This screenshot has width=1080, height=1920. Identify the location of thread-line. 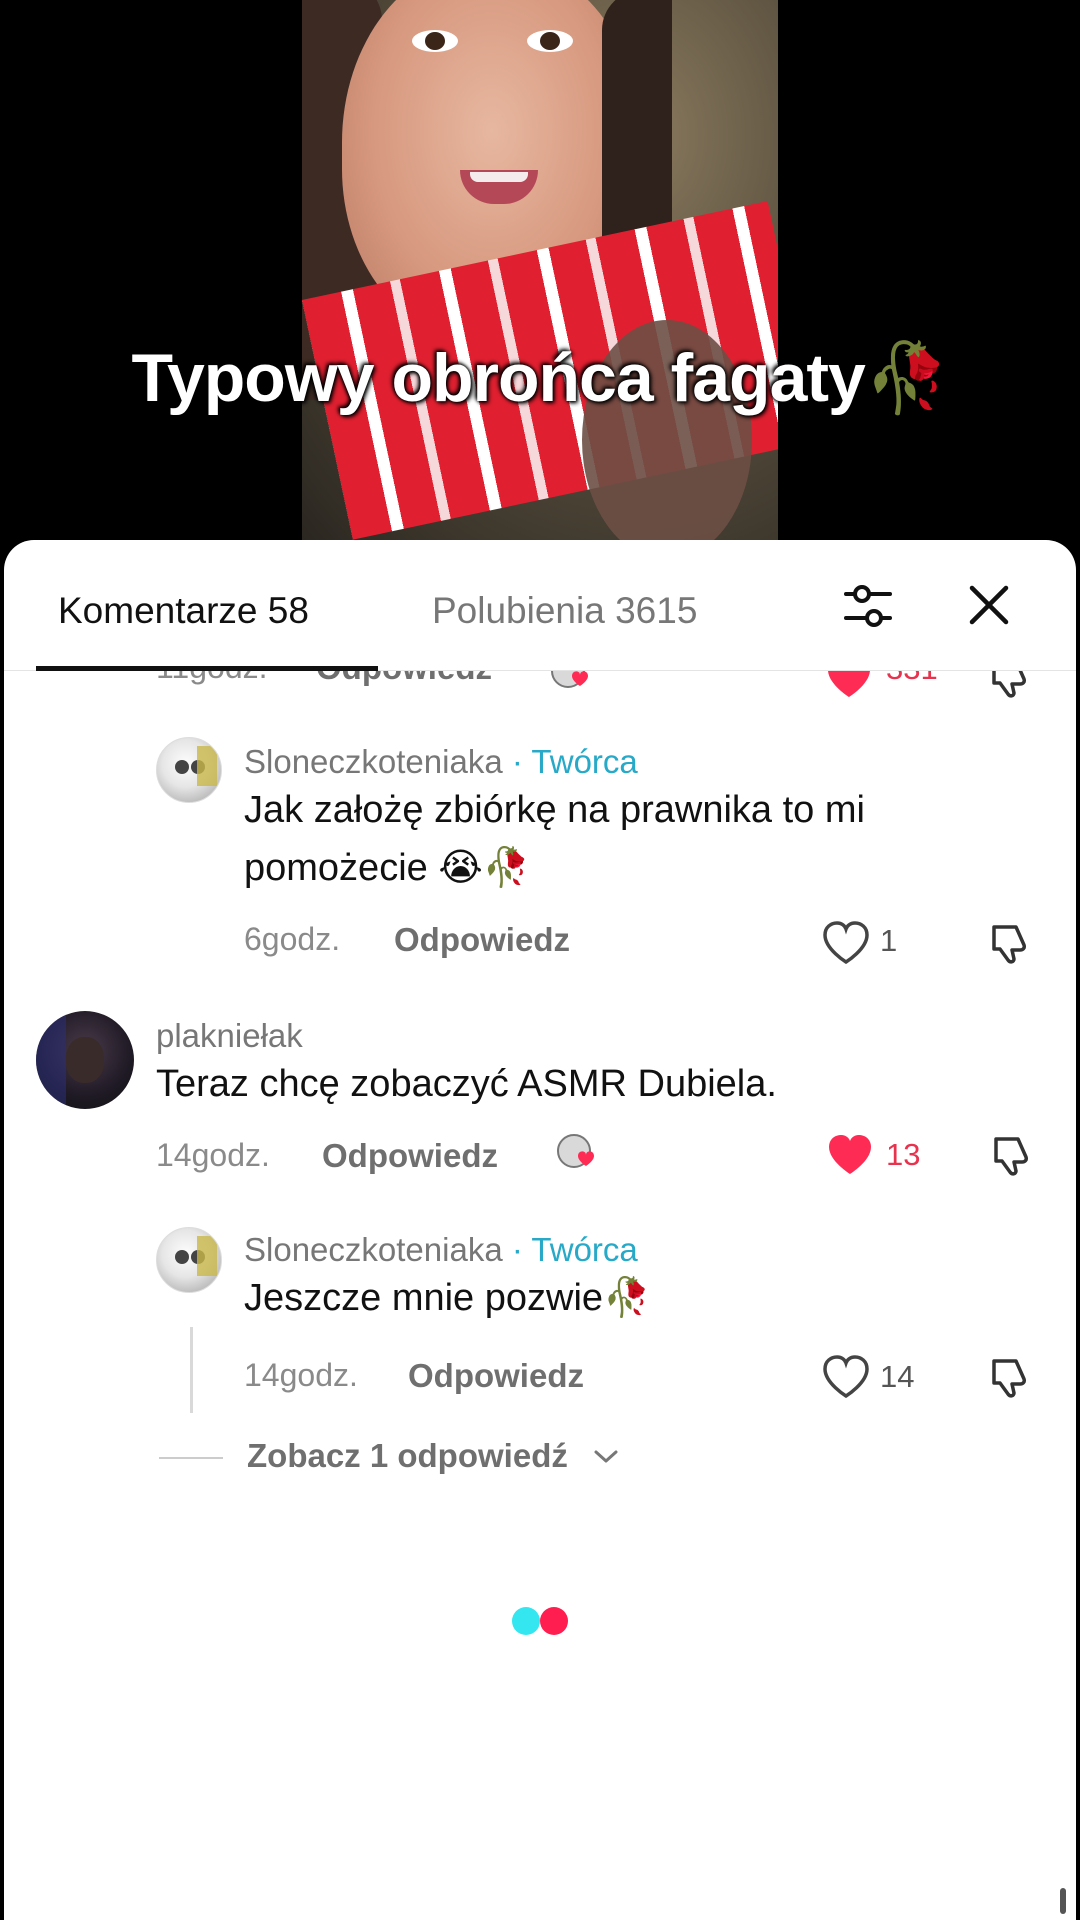
(191, 1370).